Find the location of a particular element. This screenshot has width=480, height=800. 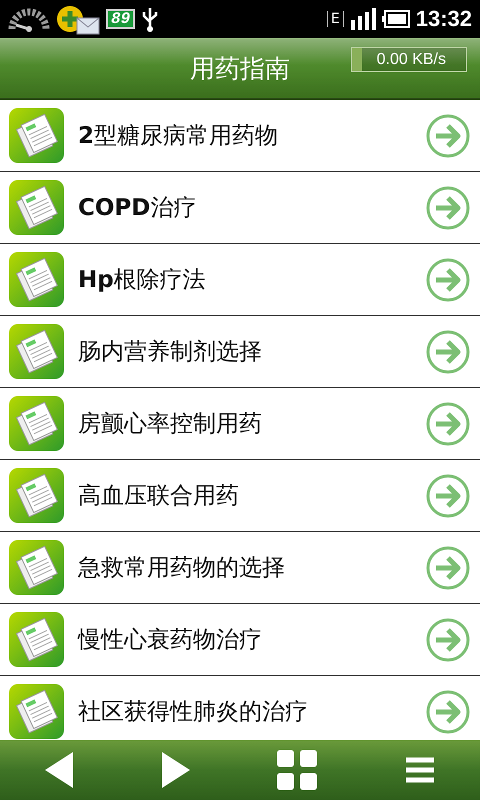

list-item-label: 慢性心衰药物治疗 is located at coordinates (245, 639).